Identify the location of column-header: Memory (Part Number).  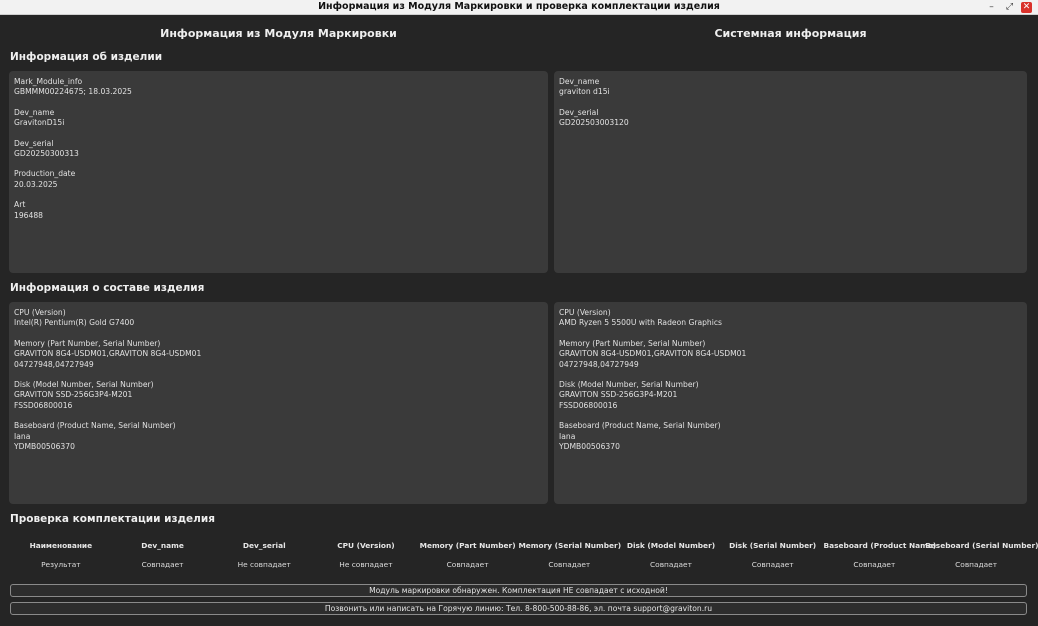
(467, 545).